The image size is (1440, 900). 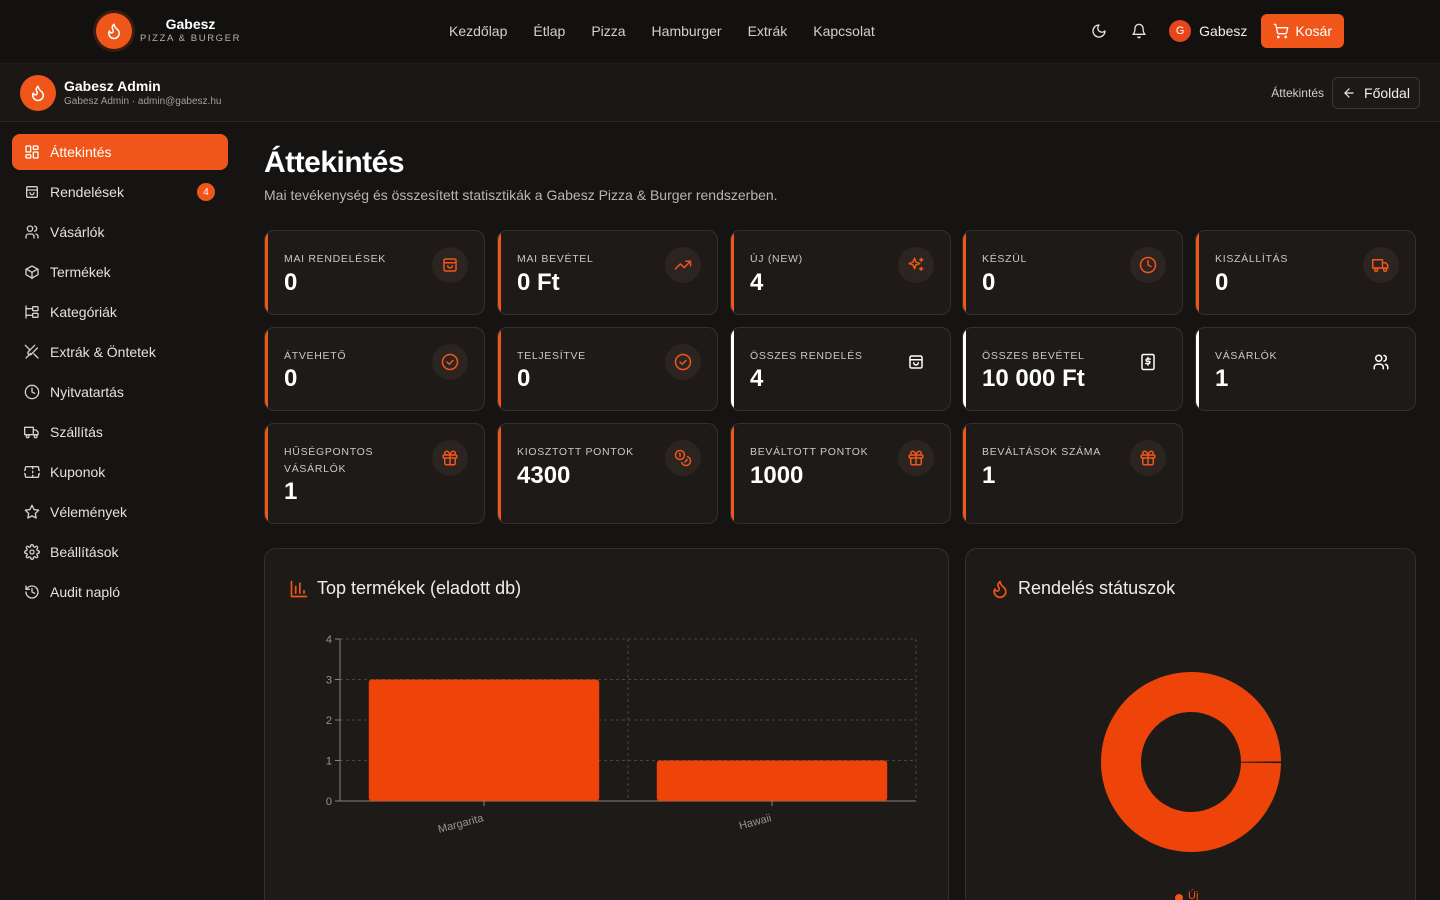 What do you see at coordinates (1099, 31) in the screenshot?
I see `moon-icon` at bounding box center [1099, 31].